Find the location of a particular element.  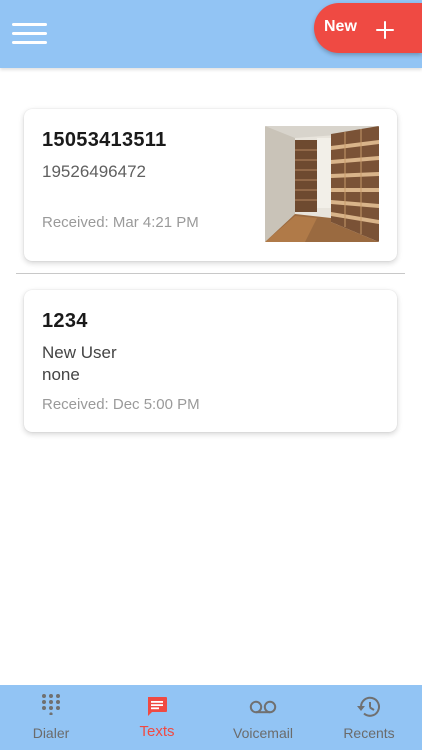

tab-texts: Texts is located at coordinates (157, 717).